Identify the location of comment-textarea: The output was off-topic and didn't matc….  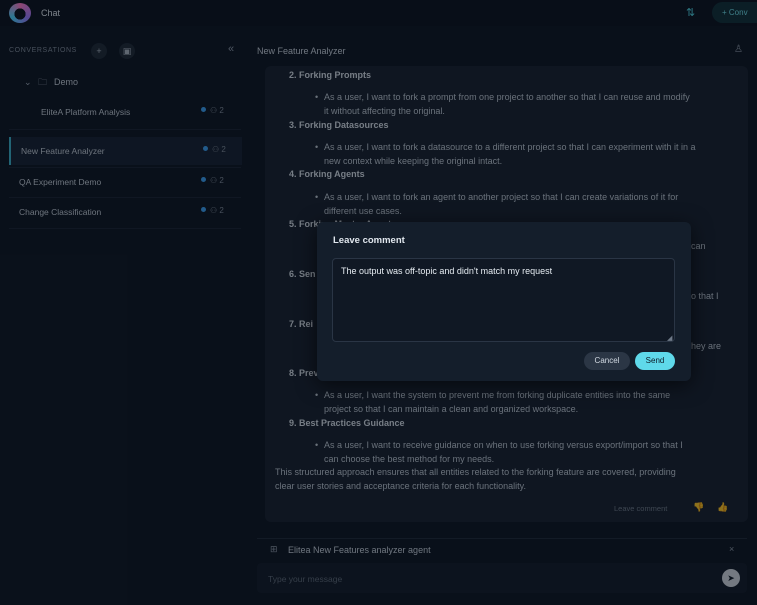
(503, 300).